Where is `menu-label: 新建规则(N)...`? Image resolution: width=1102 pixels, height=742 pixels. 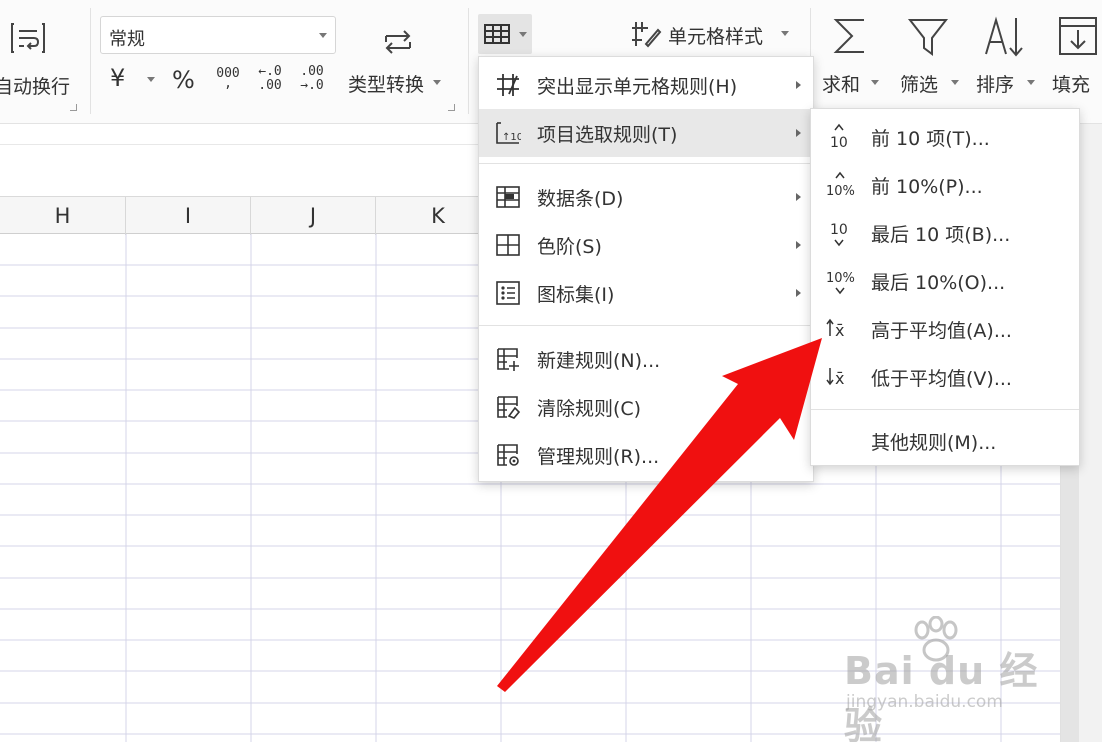 menu-label: 新建规则(N)... is located at coordinates (599, 361).